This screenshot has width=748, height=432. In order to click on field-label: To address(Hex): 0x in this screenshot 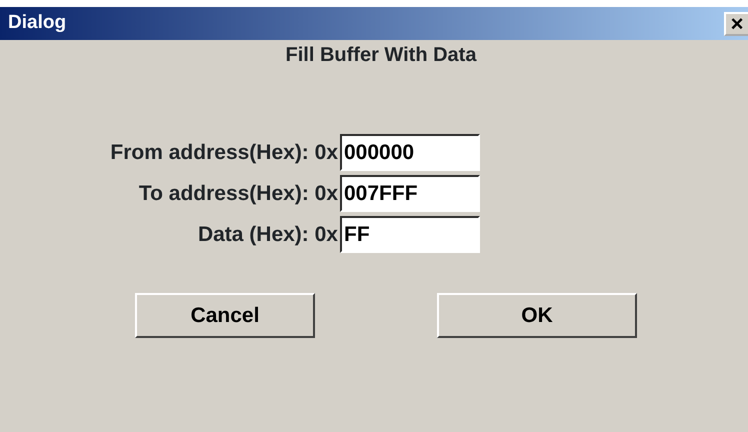, I will do `click(238, 193)`.